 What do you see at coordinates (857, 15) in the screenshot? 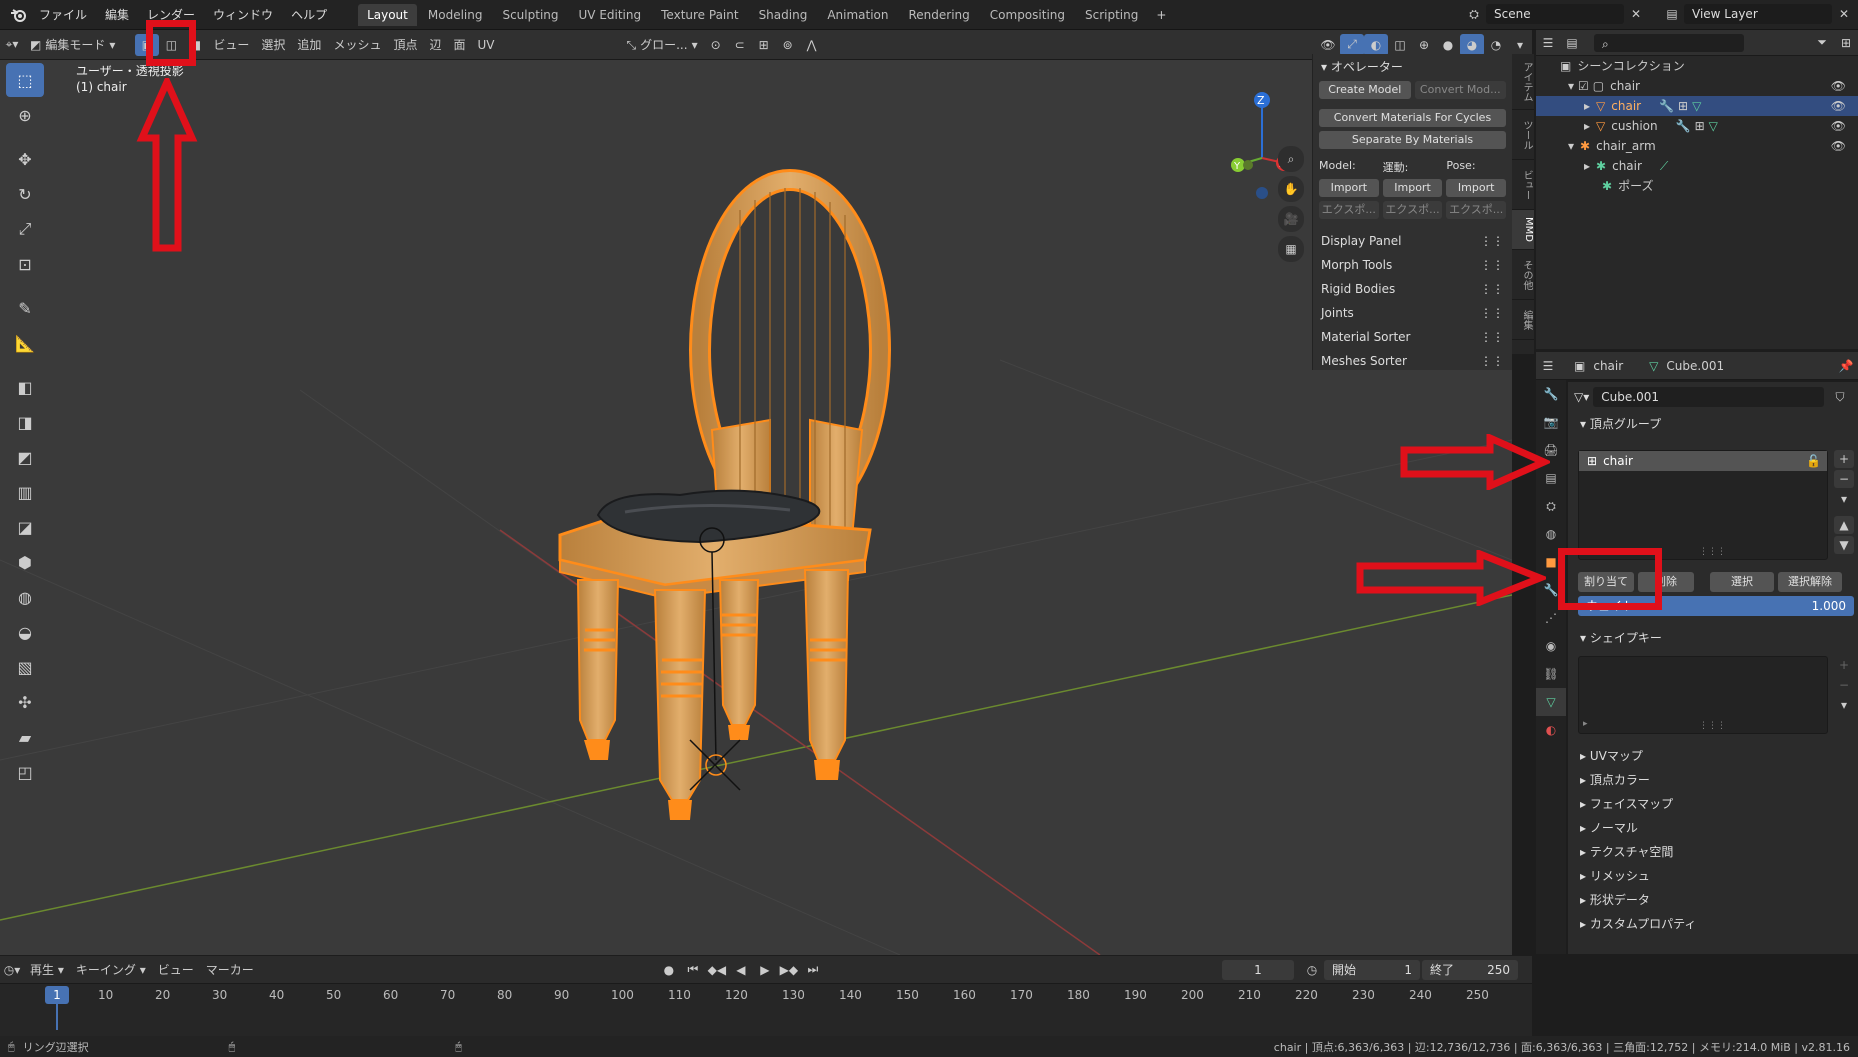
I see `tab-animation: Animation` at bounding box center [857, 15].